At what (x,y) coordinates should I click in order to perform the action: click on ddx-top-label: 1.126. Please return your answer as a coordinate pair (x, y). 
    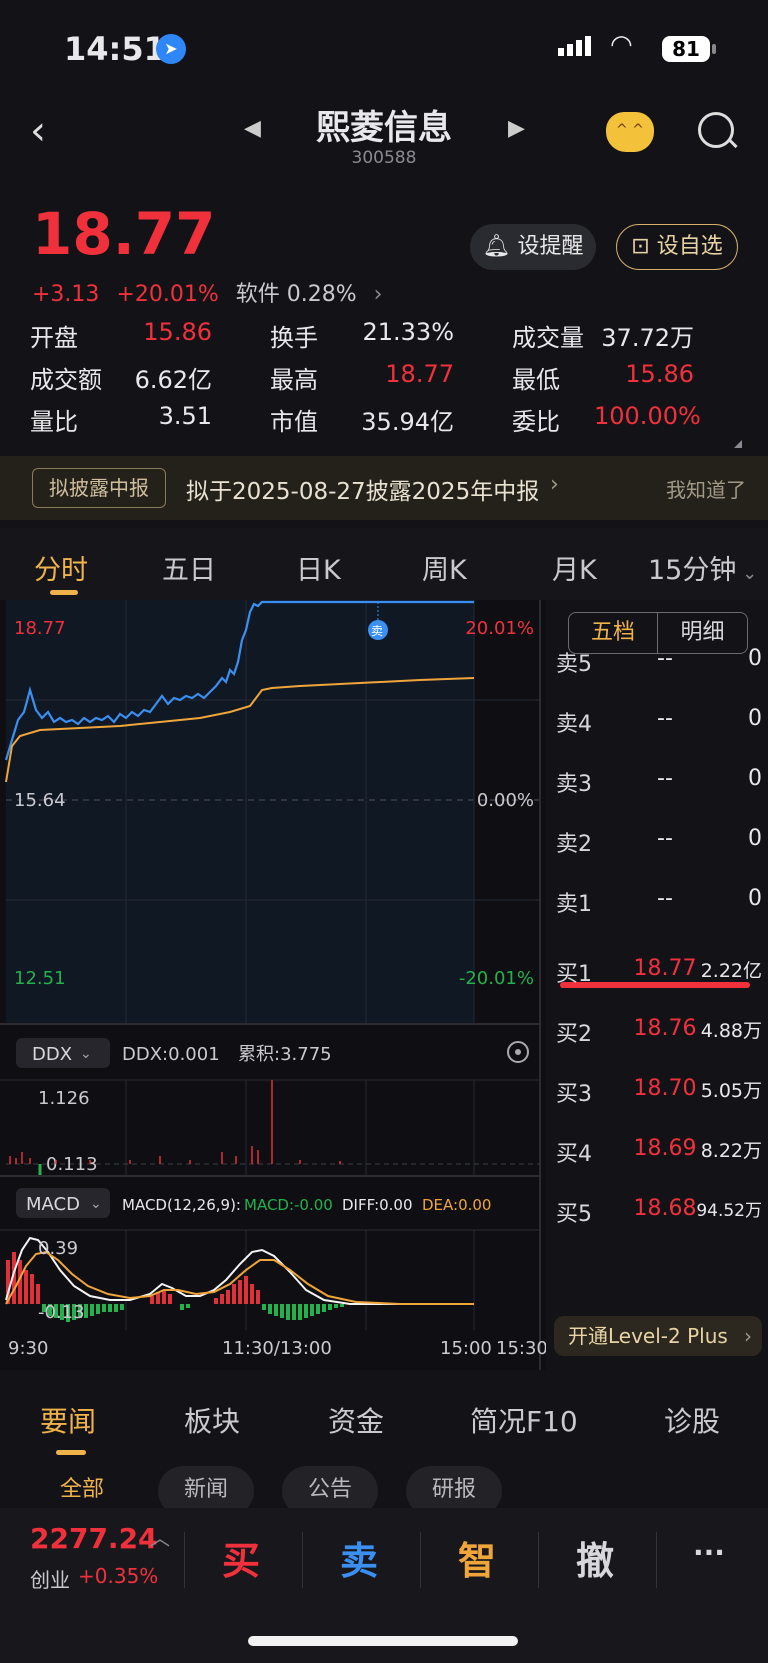
    Looking at the image, I should click on (64, 1098).